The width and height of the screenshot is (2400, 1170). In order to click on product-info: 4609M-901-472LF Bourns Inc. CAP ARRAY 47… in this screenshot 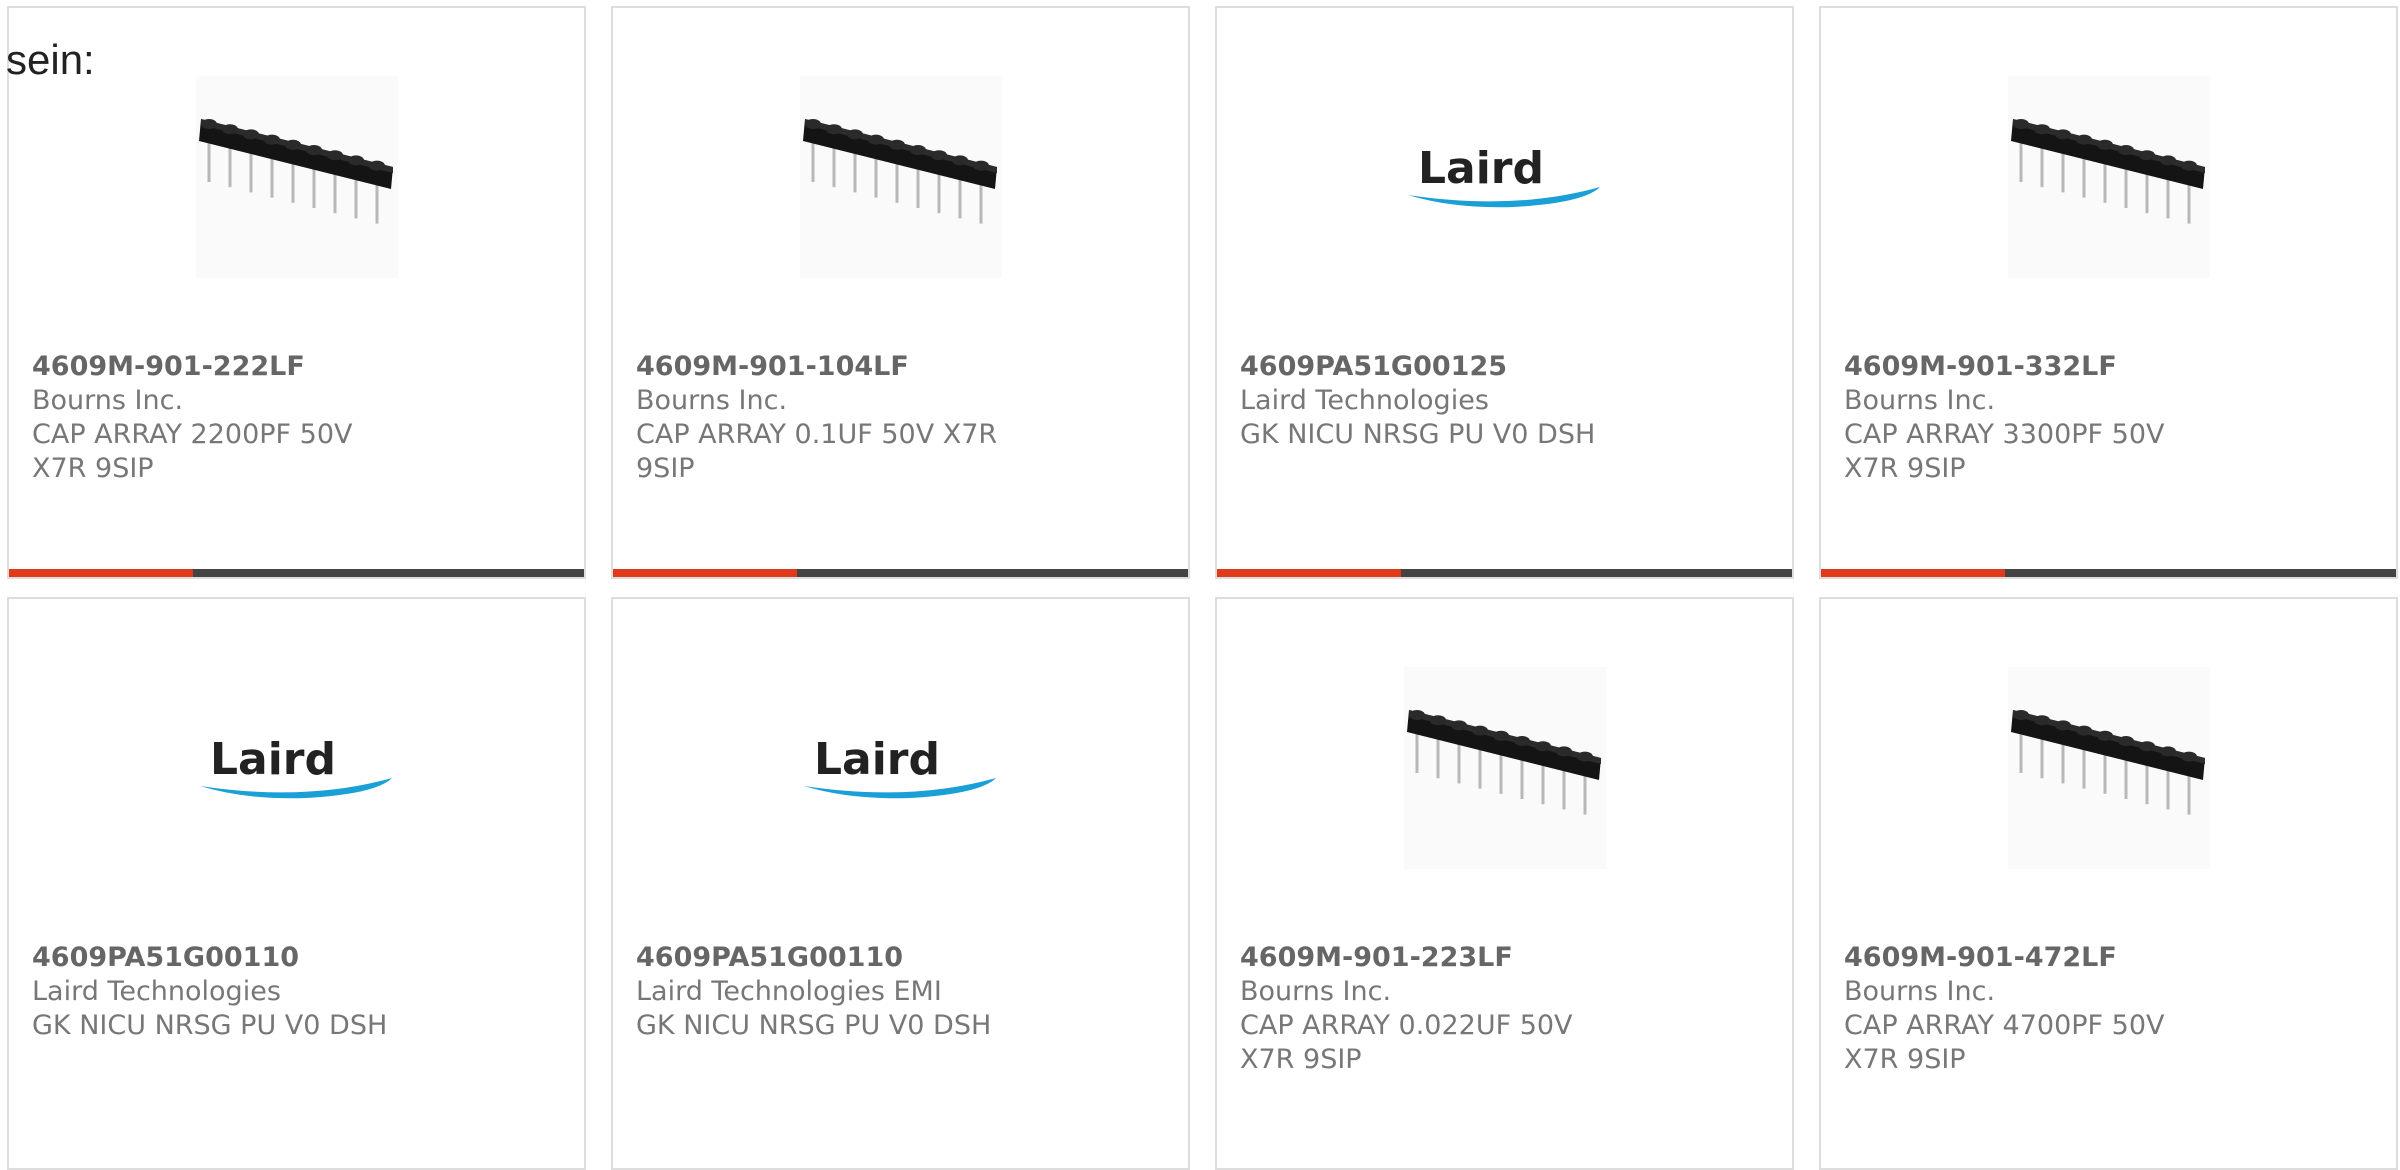, I will do `click(2034, 1009)`.